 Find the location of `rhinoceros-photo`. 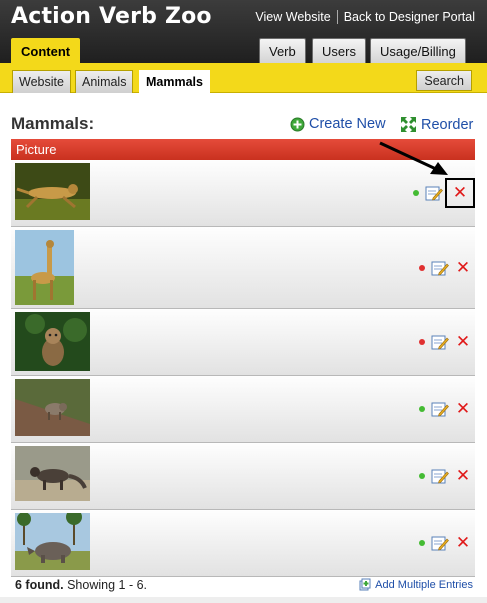

rhinoceros-photo is located at coordinates (52, 544).